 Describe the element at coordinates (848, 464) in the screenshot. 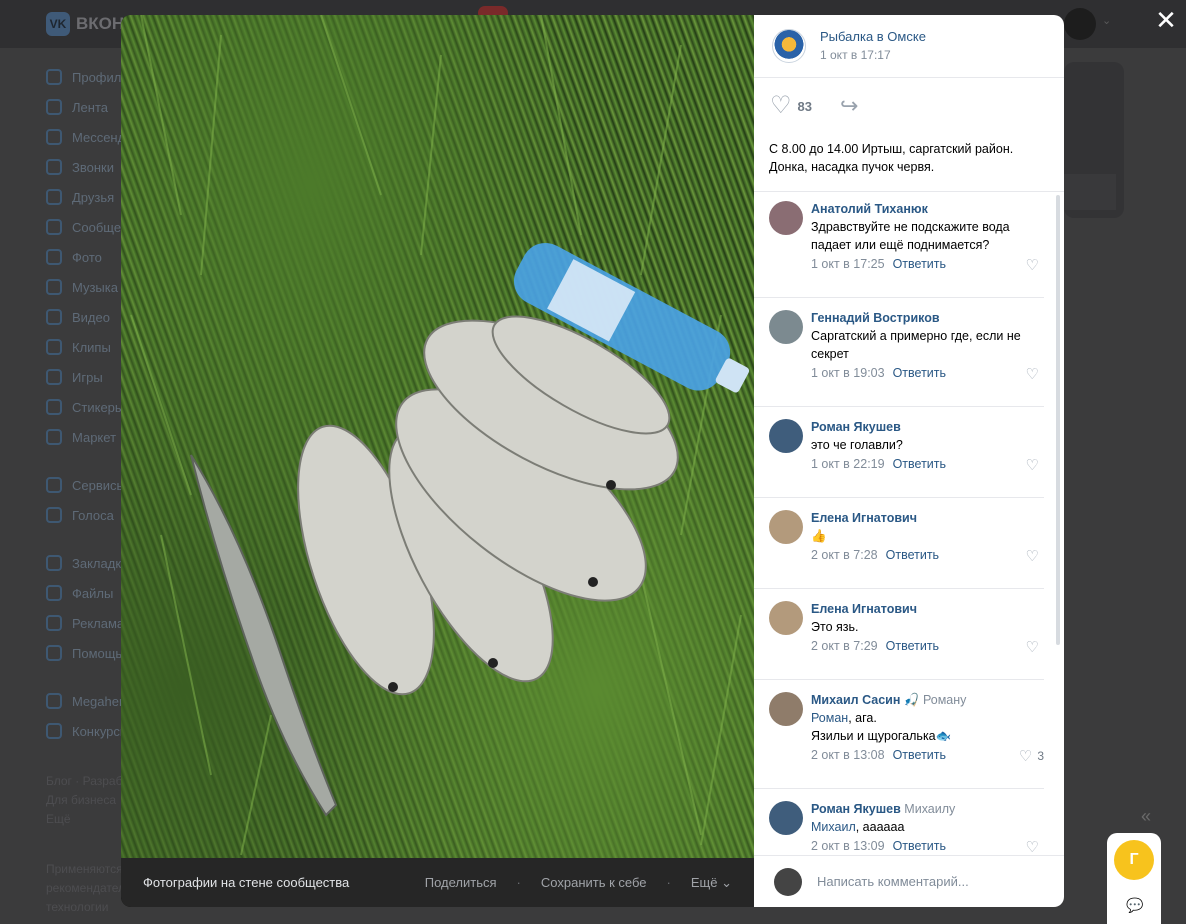

I see `comment-date: 1 окт в 22:19` at that location.